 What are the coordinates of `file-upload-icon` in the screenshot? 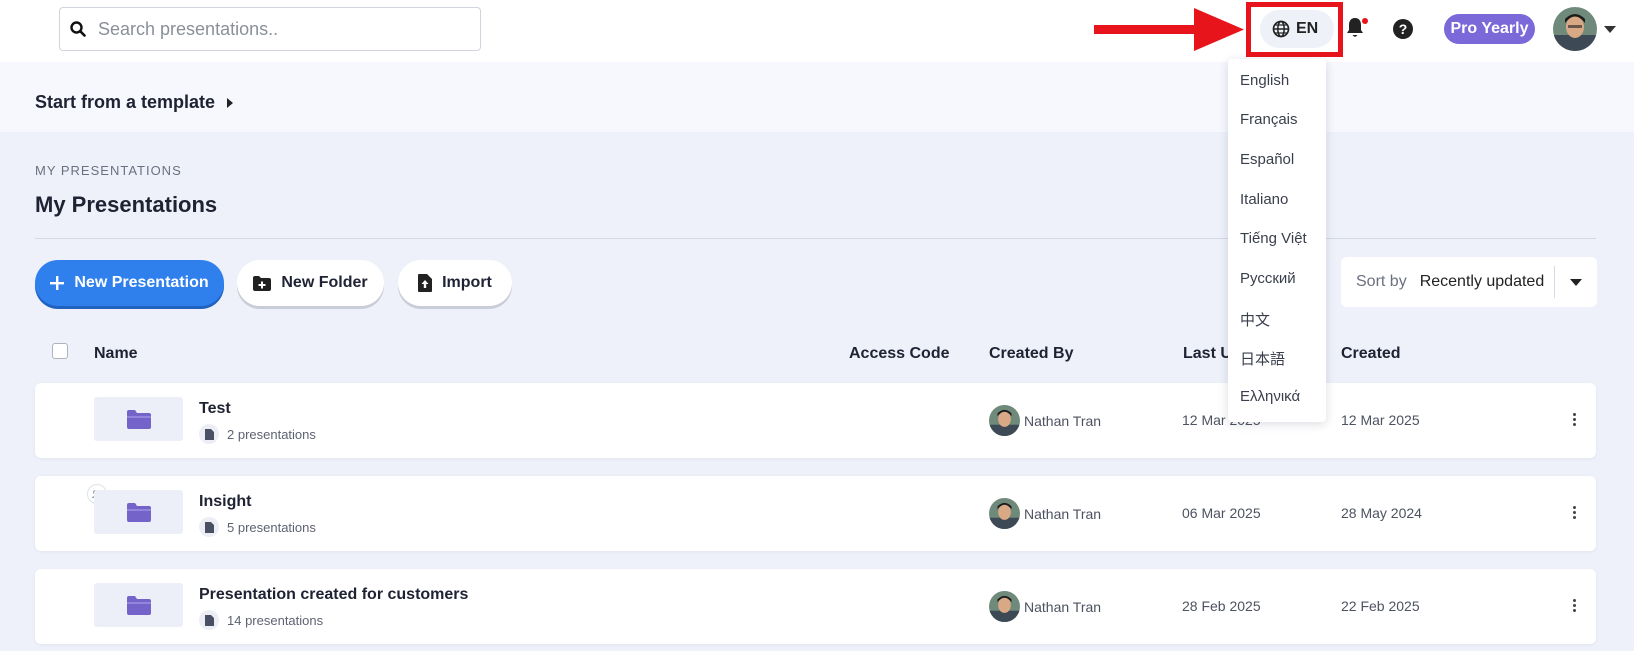 It's located at (425, 283).